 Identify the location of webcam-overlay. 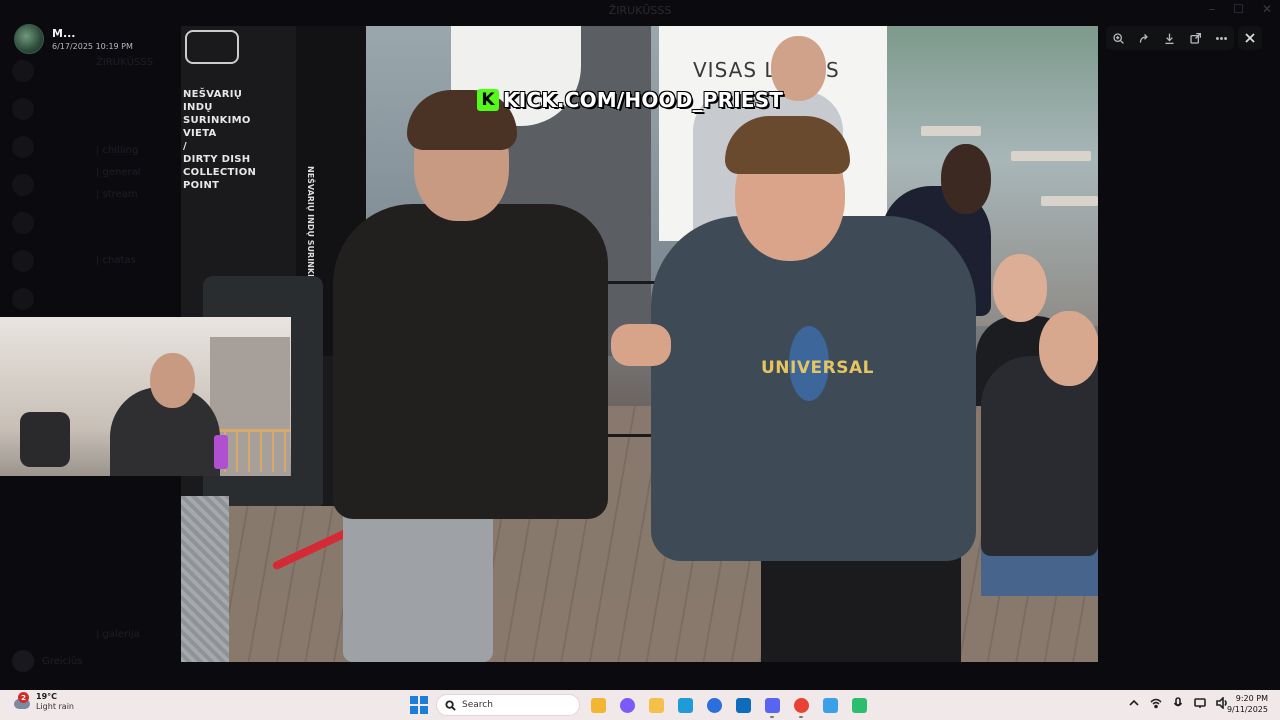
(145, 396).